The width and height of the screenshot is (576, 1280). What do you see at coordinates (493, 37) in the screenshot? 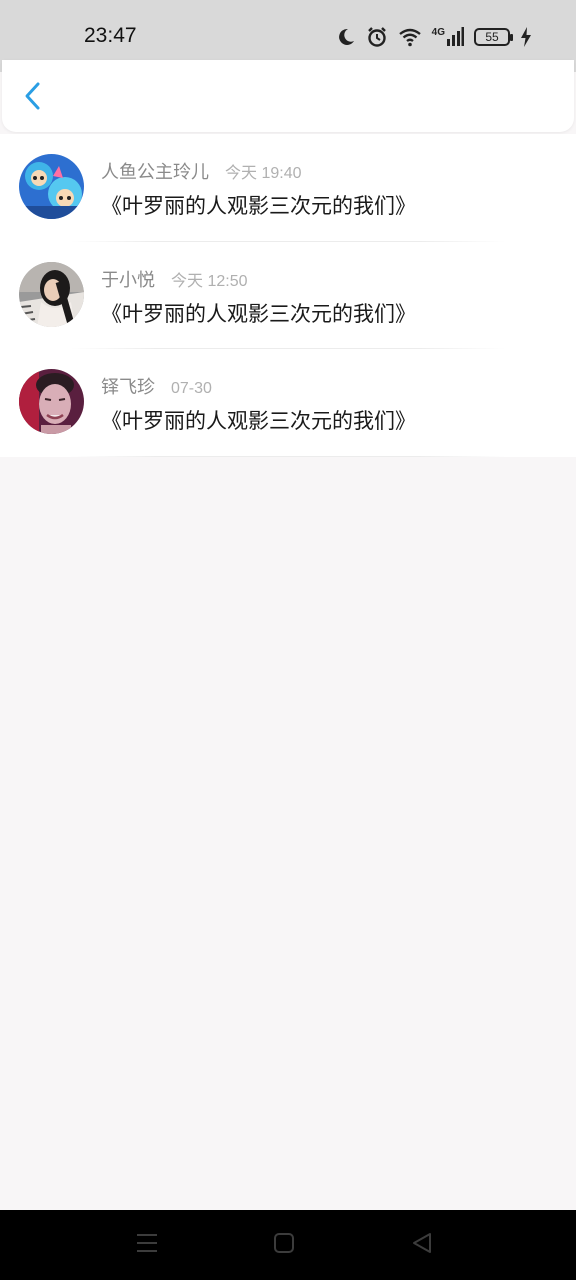
I see `battery-icon: 55` at bounding box center [493, 37].